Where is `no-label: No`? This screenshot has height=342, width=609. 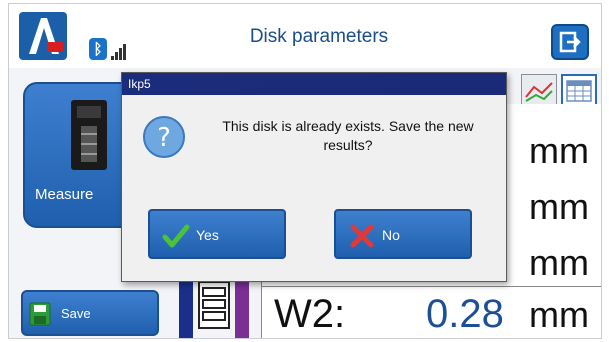 no-label: No is located at coordinates (391, 235).